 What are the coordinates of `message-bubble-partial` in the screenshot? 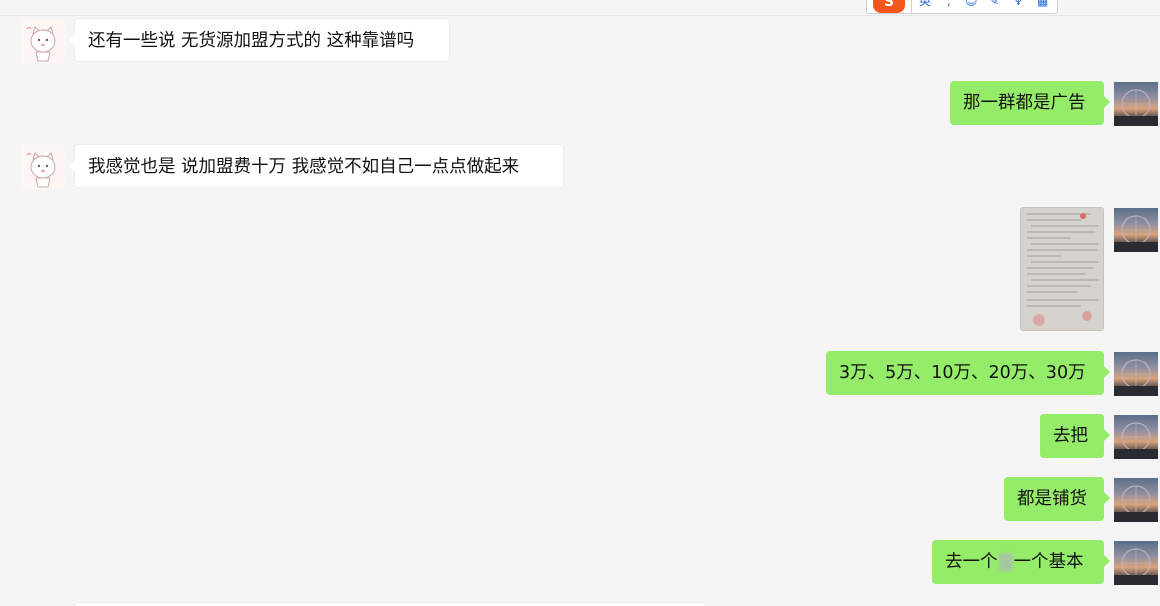 It's located at (390, 604).